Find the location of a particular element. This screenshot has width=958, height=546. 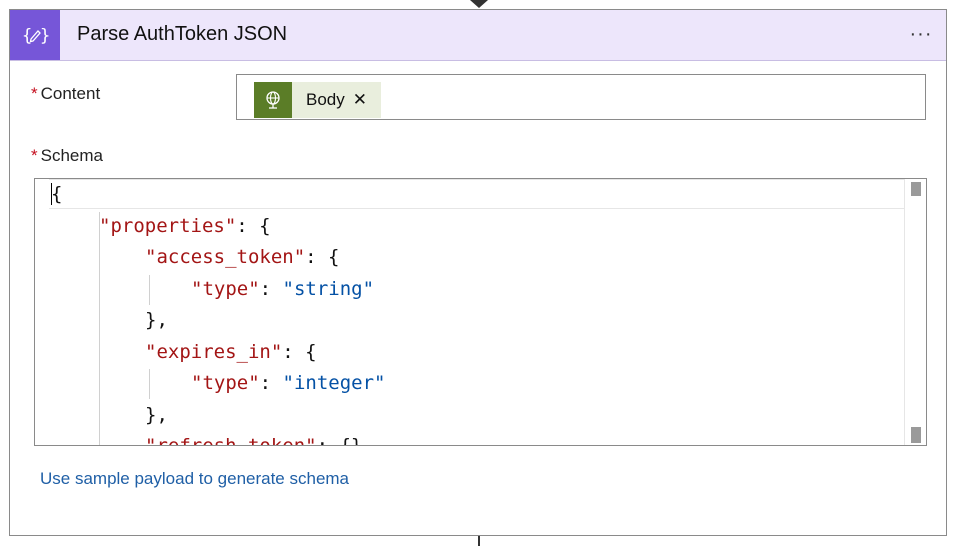

code-token: "refresh_token" is located at coordinates (231, 440).